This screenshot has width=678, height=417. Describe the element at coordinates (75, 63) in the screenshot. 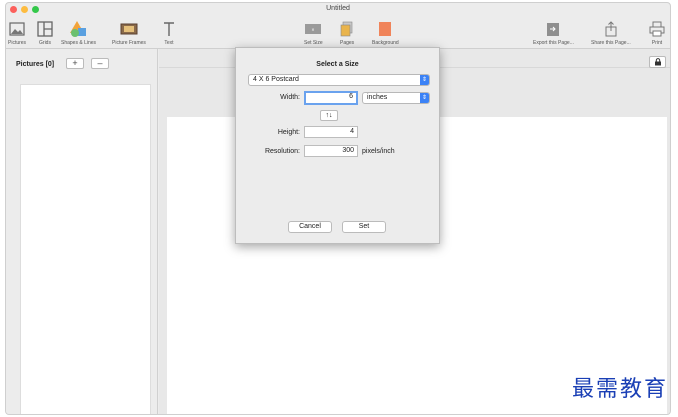

I see `add-picture-button: +` at that location.